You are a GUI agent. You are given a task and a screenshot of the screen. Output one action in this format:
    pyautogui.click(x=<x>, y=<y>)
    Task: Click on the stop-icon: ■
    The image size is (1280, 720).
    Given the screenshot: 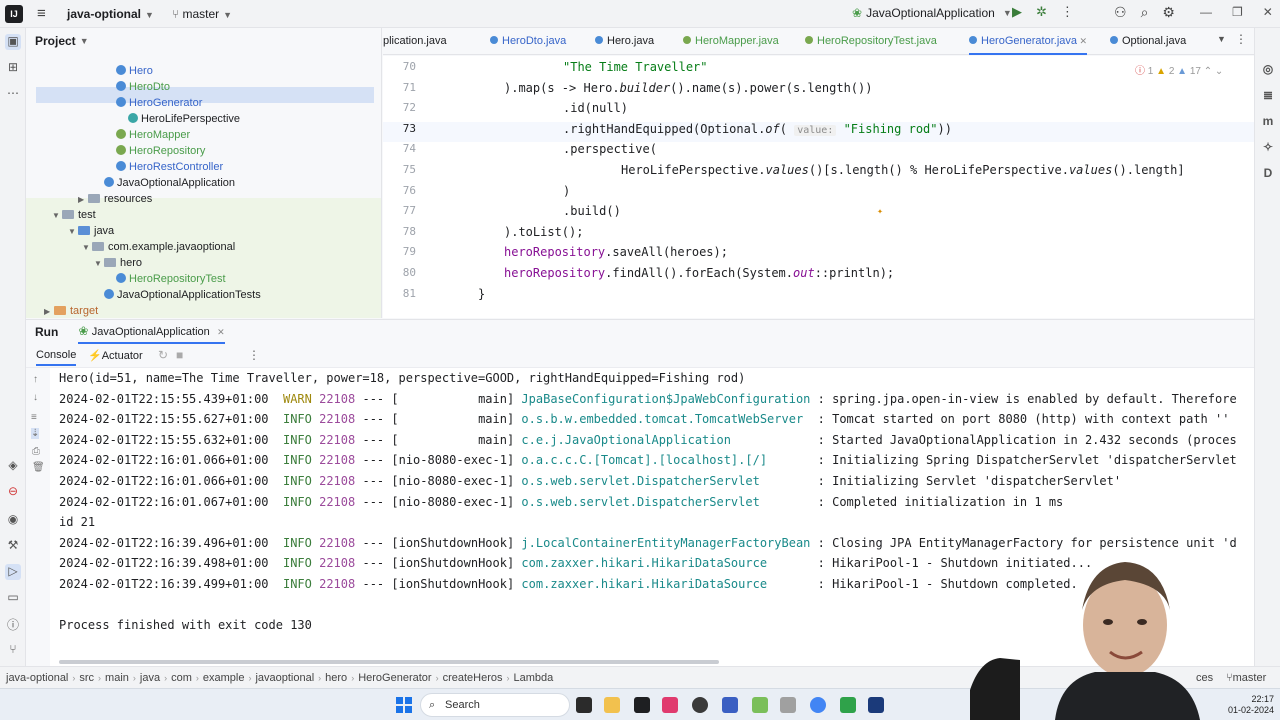 What is the action you would take?
    pyautogui.click(x=179, y=355)
    